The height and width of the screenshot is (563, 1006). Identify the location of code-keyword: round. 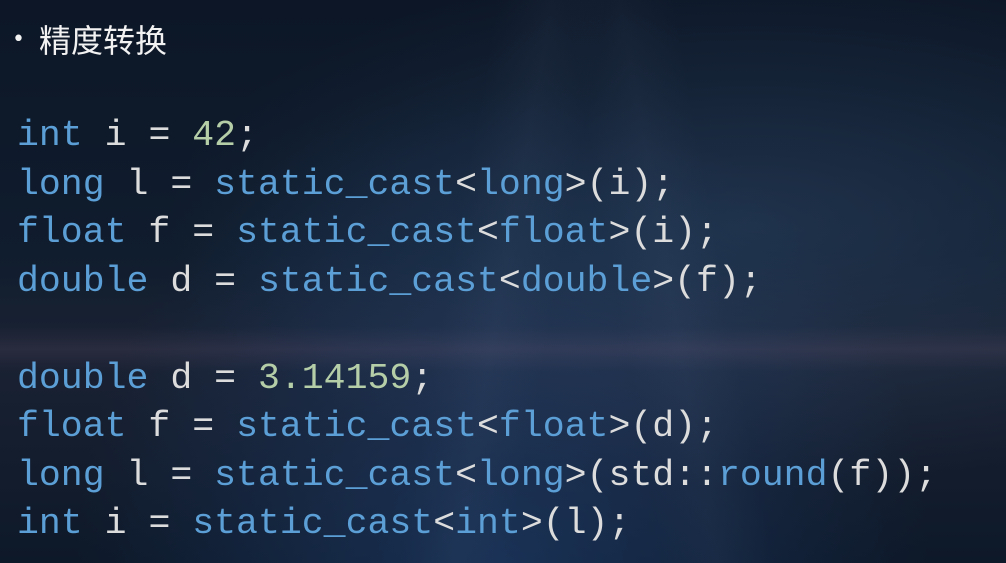
(772, 475).